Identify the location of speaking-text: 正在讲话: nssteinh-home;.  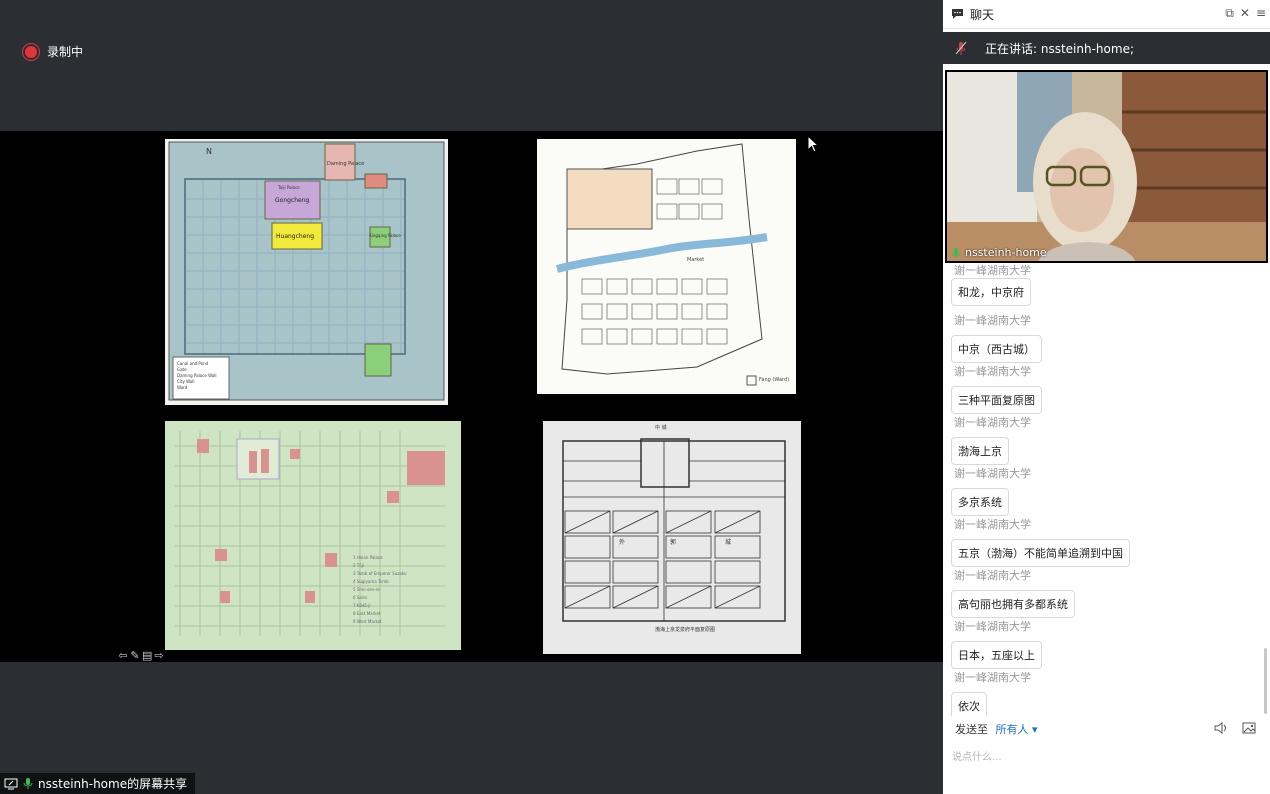
(1059, 48).